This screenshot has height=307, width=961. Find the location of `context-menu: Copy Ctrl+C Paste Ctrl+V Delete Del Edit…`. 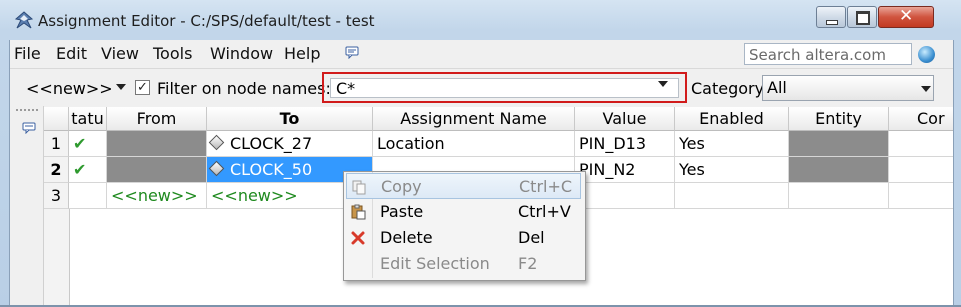

context-menu: Copy Ctrl+C Paste Ctrl+V Delete Del Edit… is located at coordinates (464, 226).